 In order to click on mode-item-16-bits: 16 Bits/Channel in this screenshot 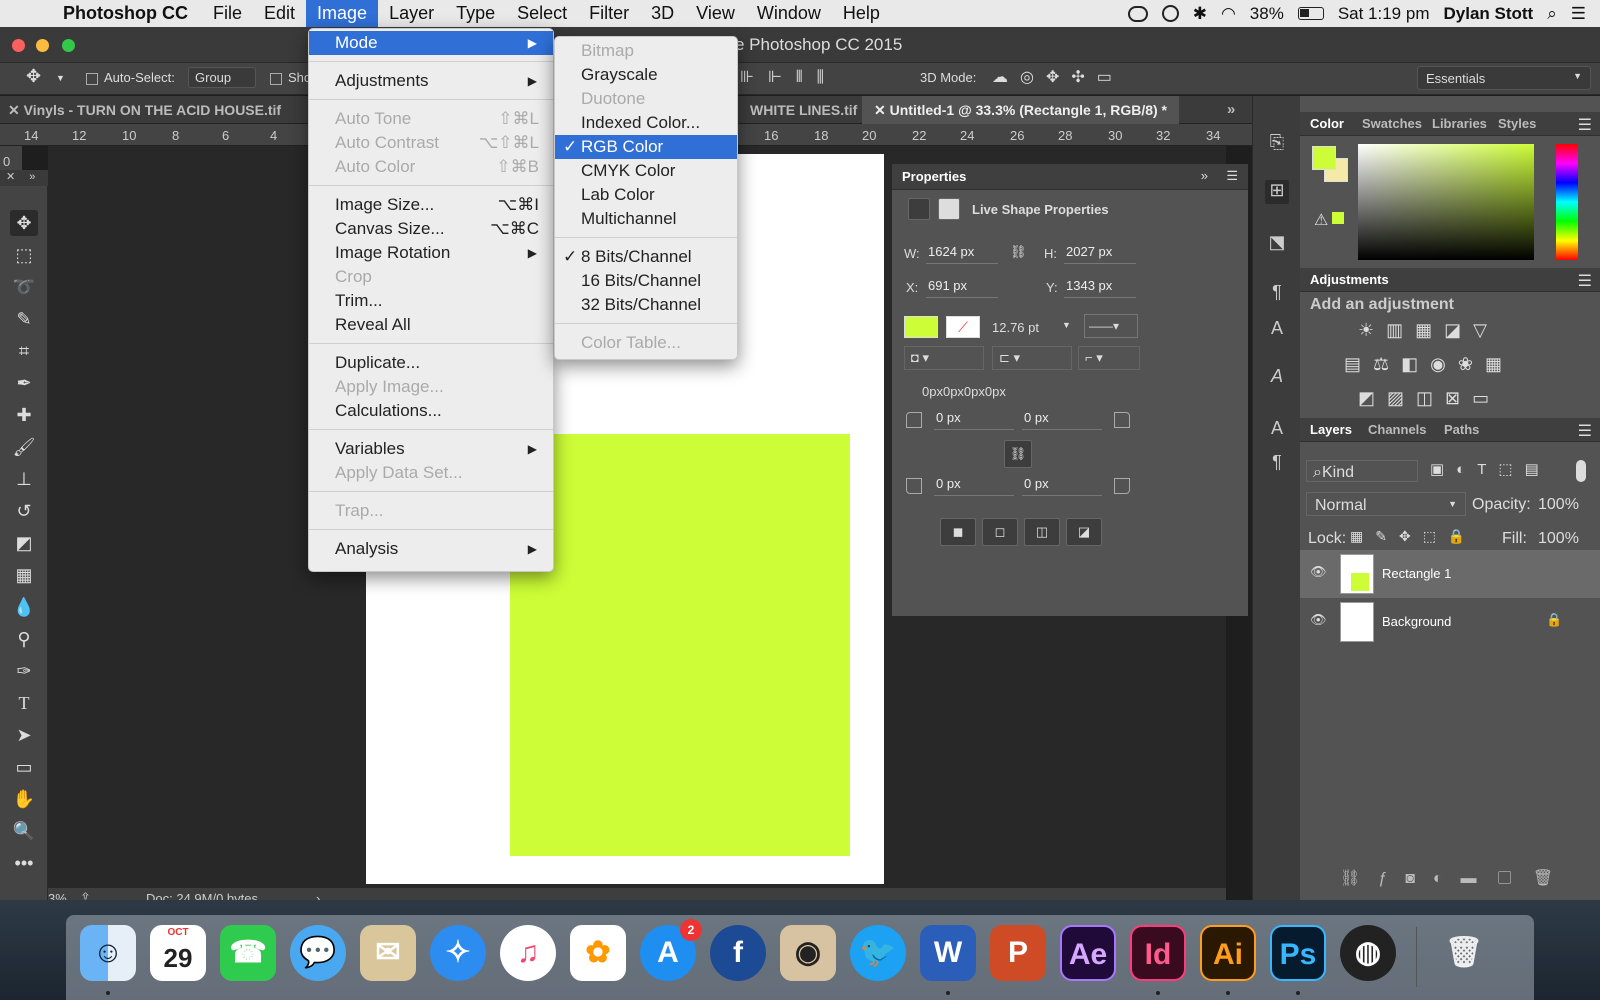, I will do `click(646, 281)`.